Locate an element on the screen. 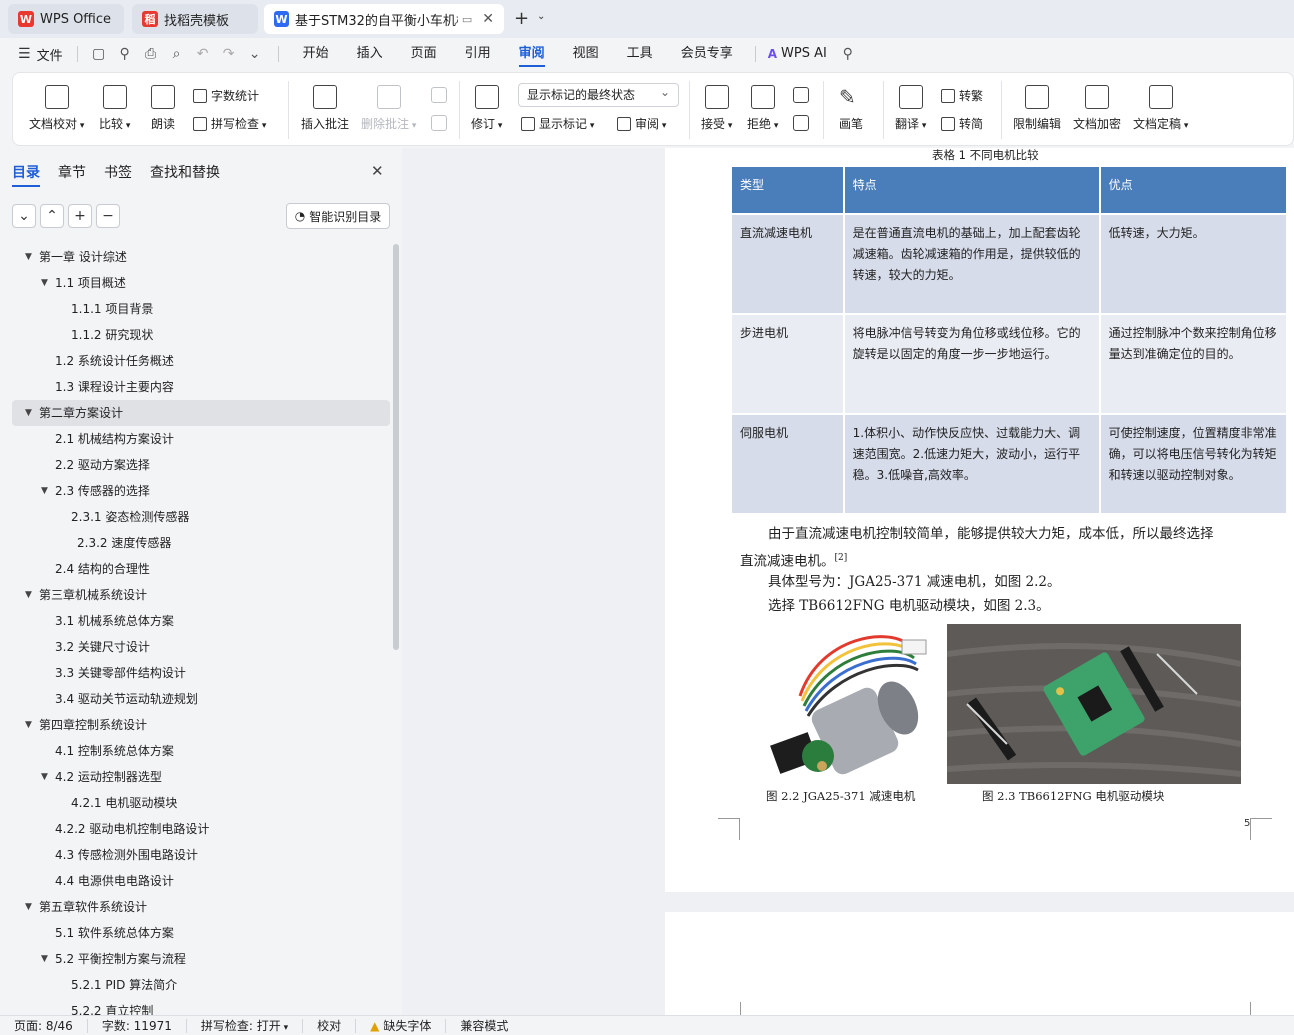 This screenshot has width=1294, height=1035. close-tab-icon: ✕ is located at coordinates (488, 19).